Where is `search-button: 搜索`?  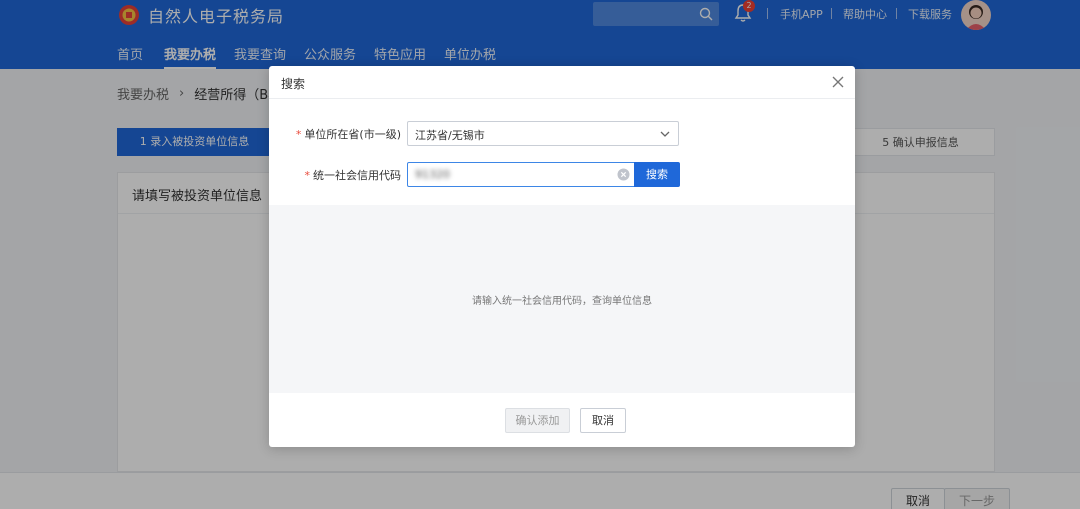
search-button: 搜索 is located at coordinates (657, 174).